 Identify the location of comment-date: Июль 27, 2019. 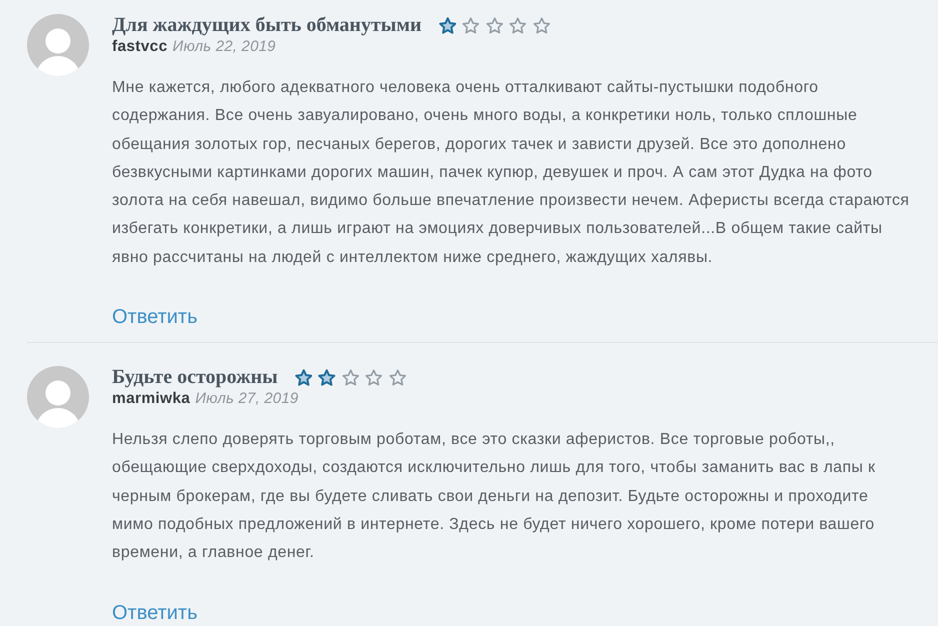
(246, 399).